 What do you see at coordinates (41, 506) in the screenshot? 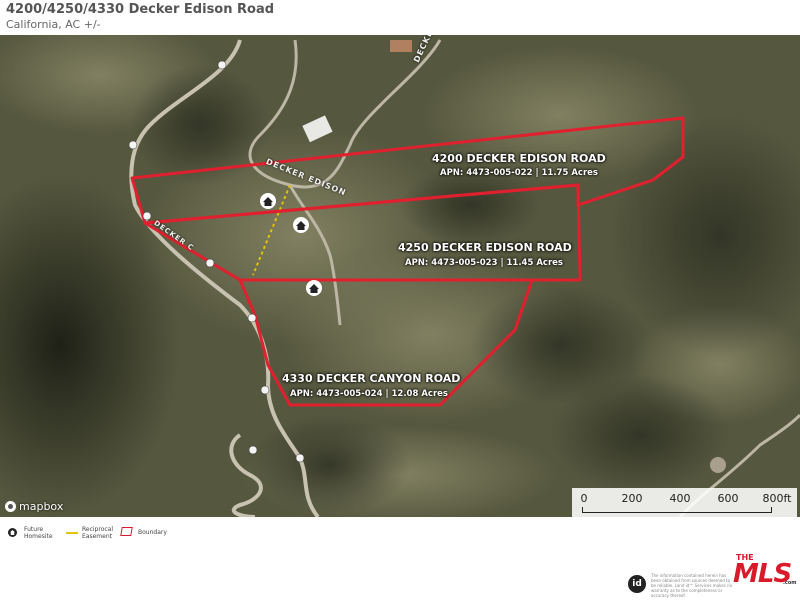
I see `mapbox-label: mapbox` at bounding box center [41, 506].